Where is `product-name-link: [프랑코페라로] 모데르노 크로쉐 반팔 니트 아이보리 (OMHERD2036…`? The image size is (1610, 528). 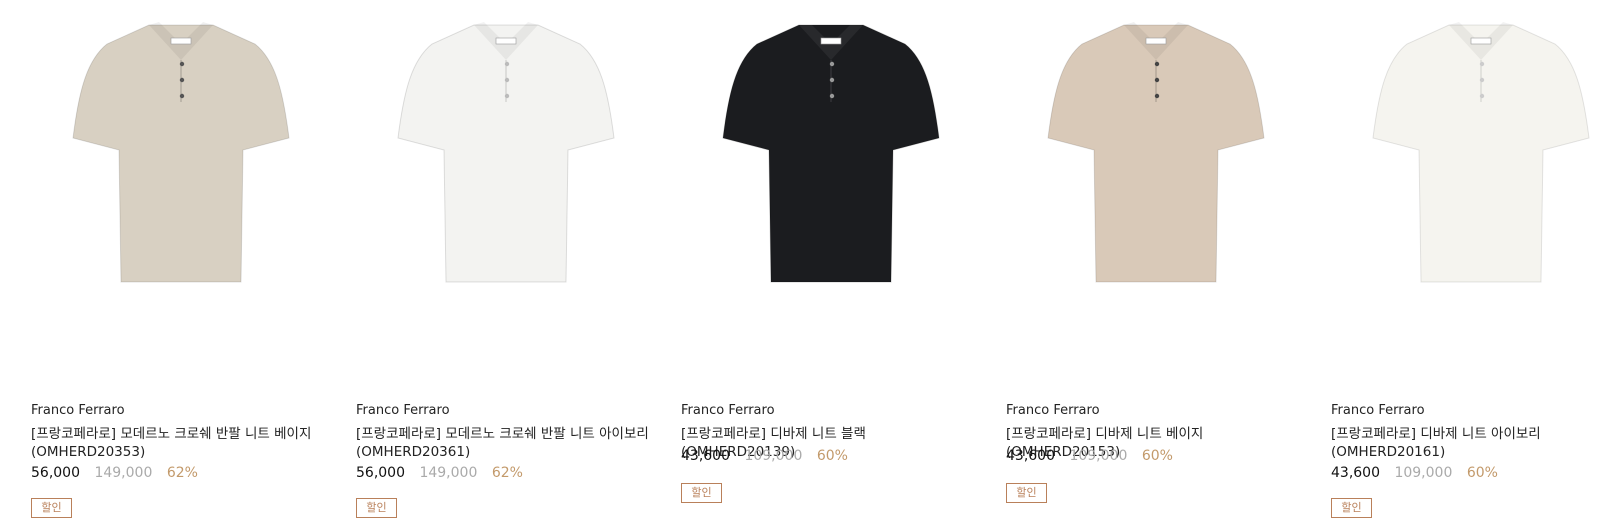 product-name-link: [프랑코페라로] 모데르노 크로쉐 반팔 니트 아이보리 (OMHERD2036… is located at coordinates (506, 443).